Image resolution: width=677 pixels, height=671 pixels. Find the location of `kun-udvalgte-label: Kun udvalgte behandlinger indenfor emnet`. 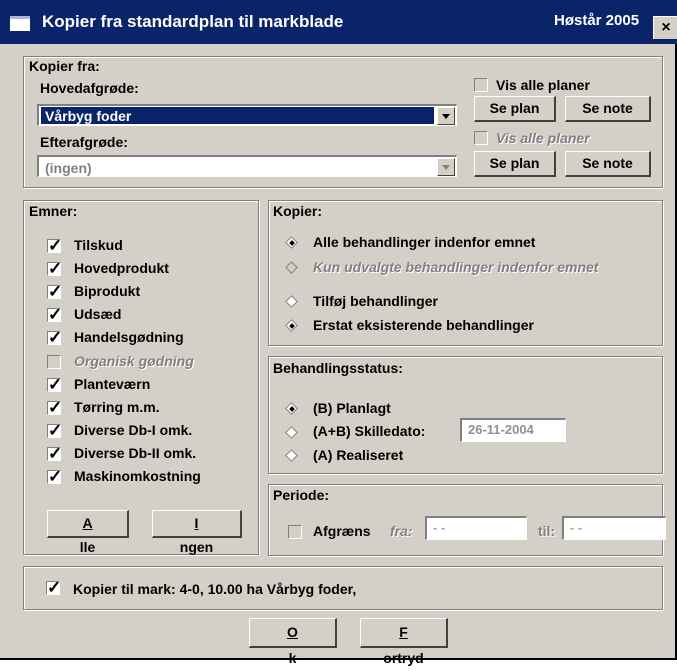

kun-udvalgte-label: Kun udvalgte behandlinger indenfor emnet is located at coordinates (456, 267).